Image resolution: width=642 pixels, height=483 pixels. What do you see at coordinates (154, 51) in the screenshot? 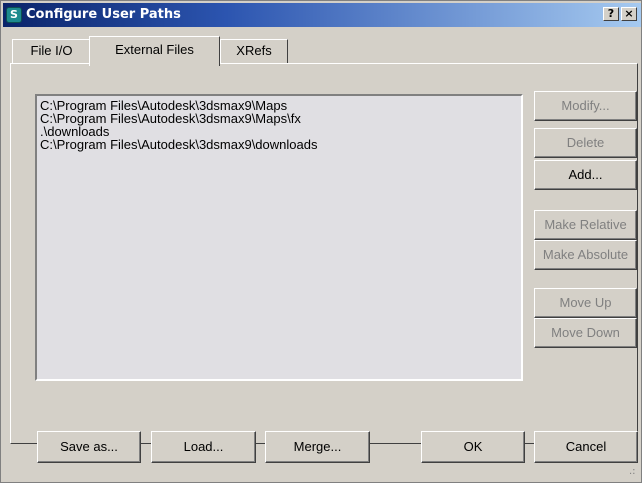
I see `tab-external-files: External Files` at bounding box center [154, 51].